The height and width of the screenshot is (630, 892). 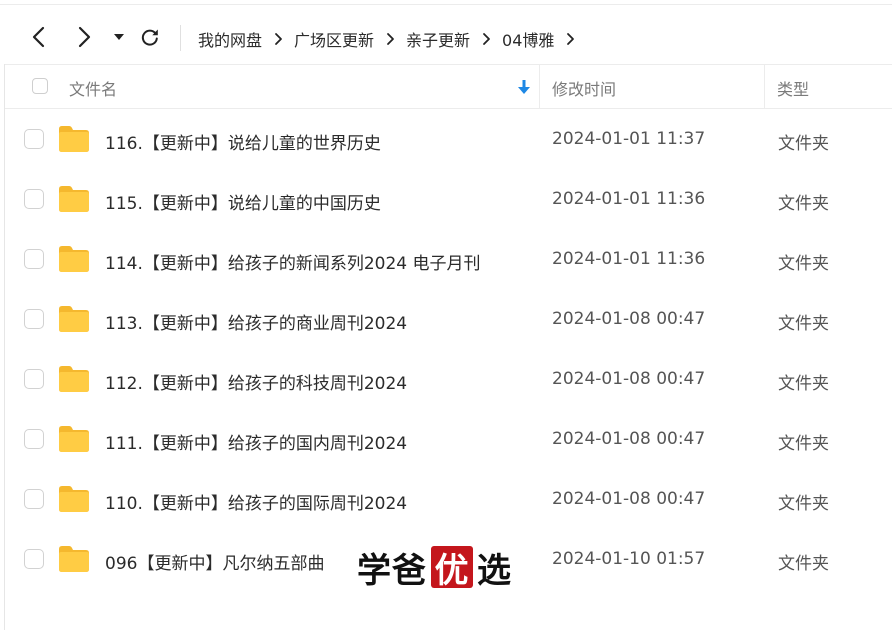 I want to click on chevron-right-icon, so click(x=84, y=37).